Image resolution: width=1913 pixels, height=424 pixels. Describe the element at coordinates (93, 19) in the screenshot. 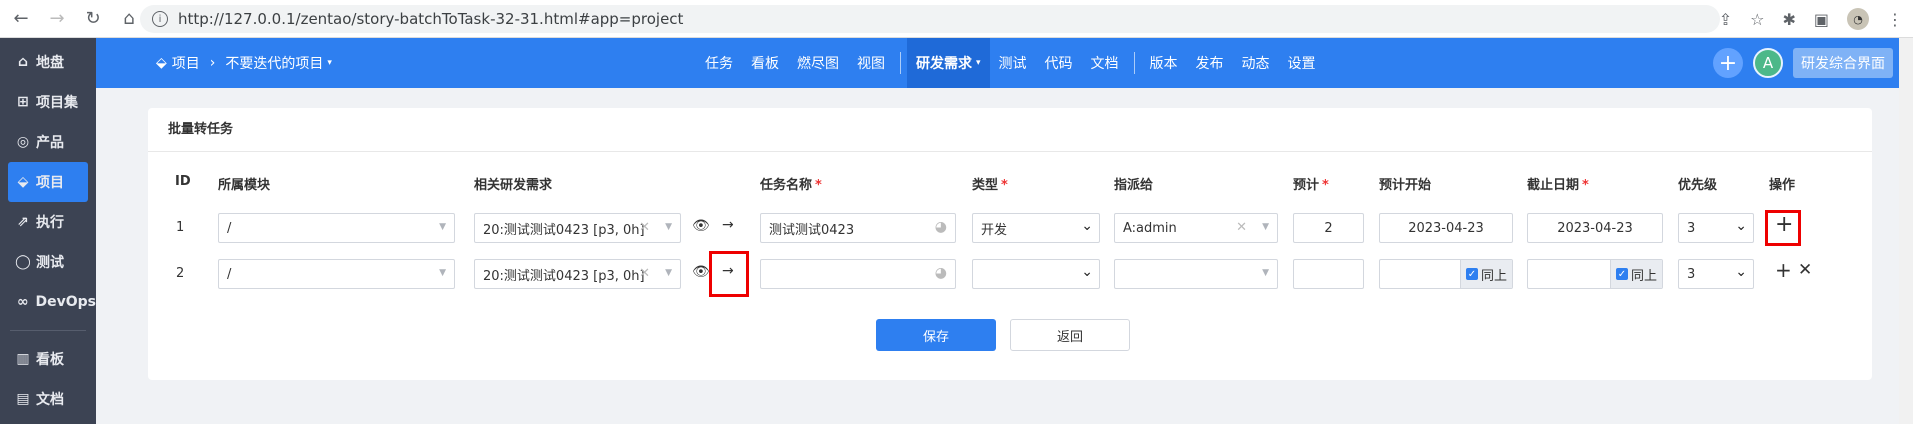

I see `reload-icon: ↻` at that location.